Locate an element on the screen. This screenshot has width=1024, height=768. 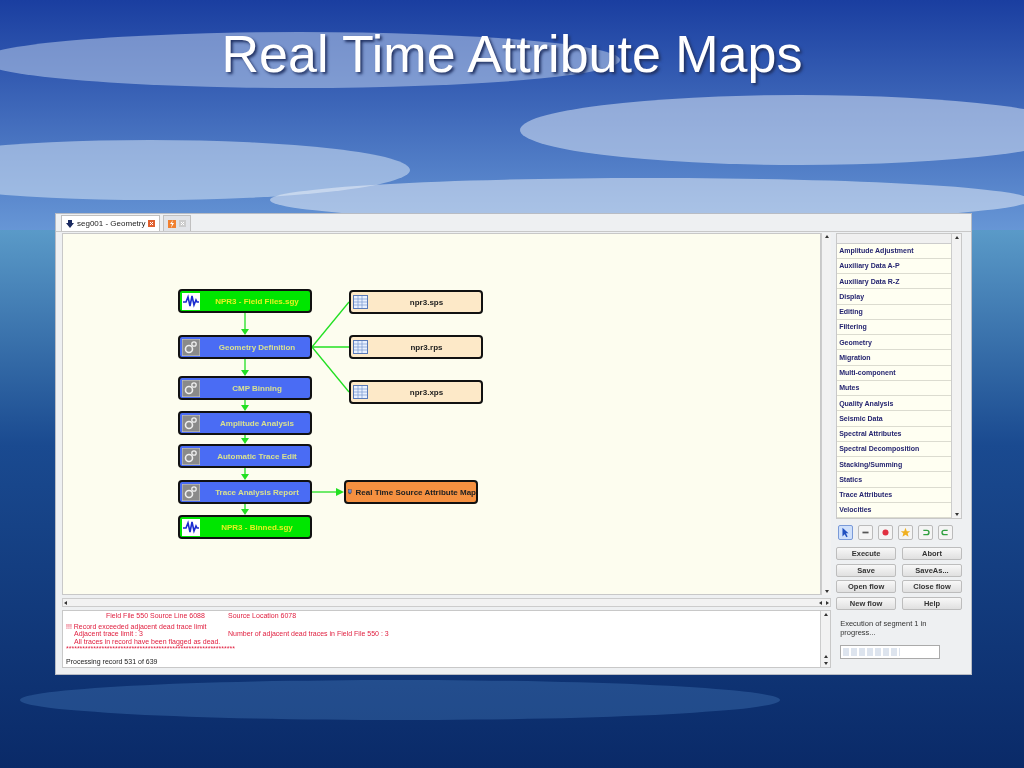
editor-tab is located at coordinates (177, 223).